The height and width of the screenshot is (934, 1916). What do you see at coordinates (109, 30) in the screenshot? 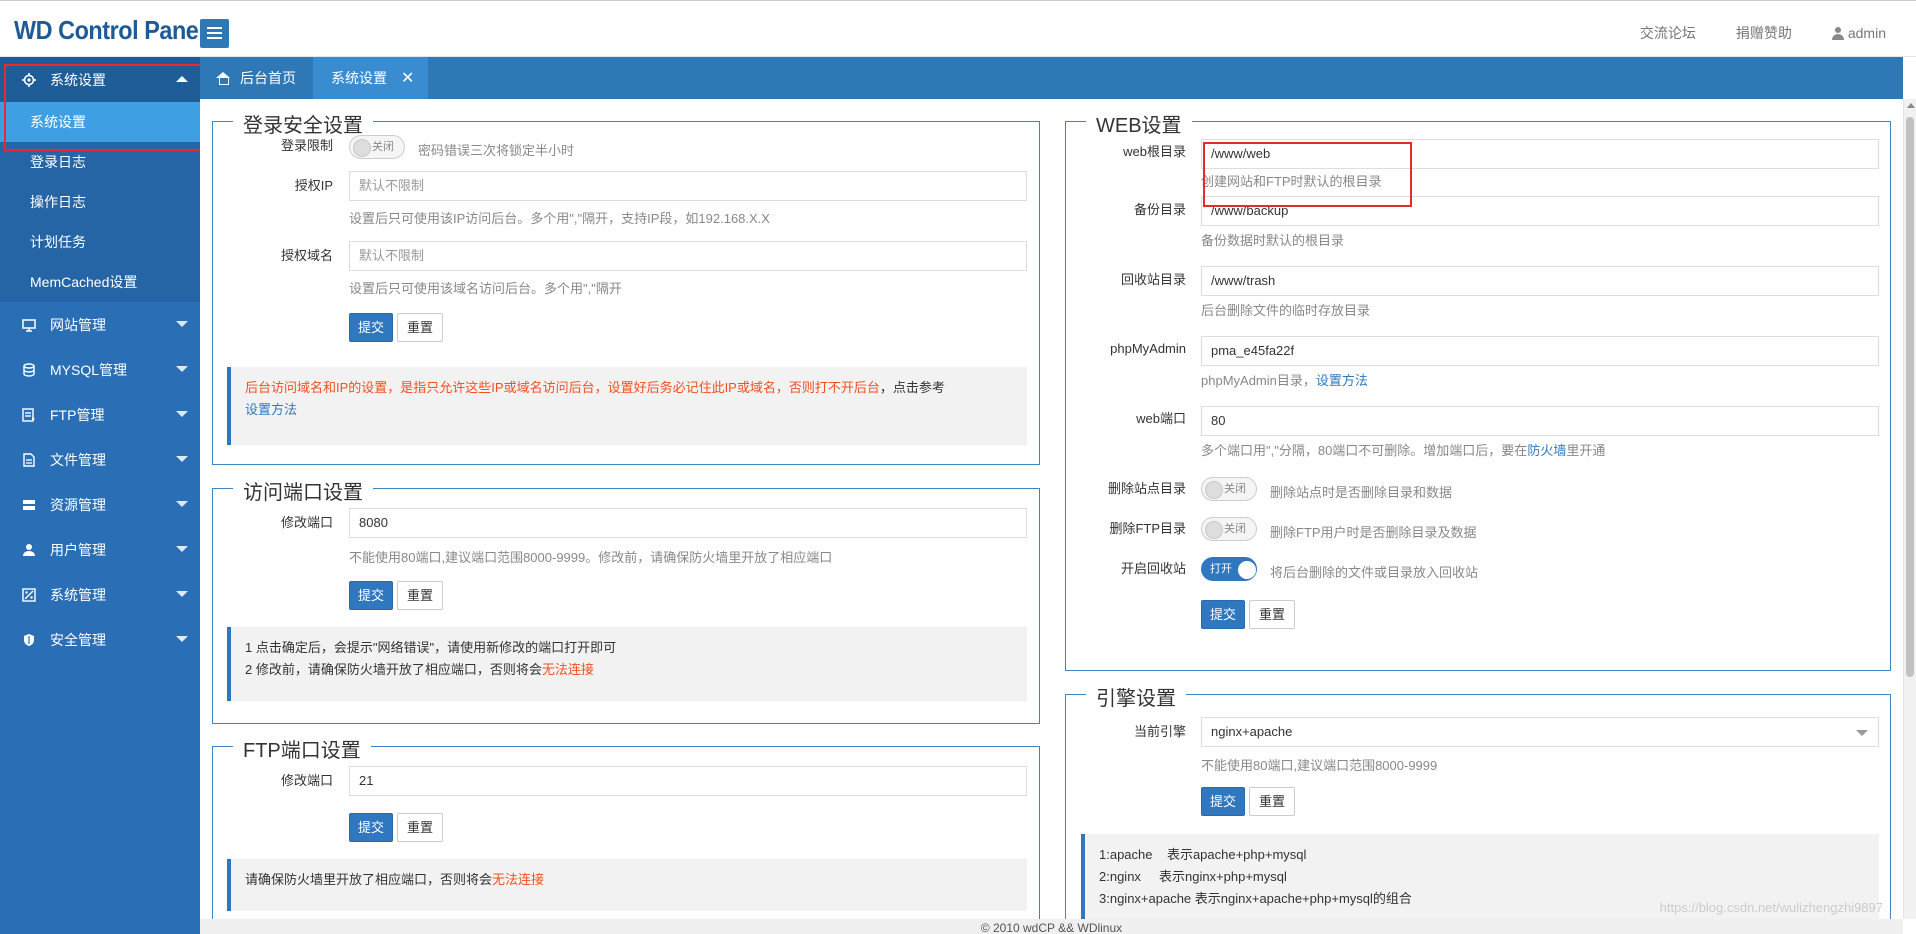
I see `app-logo: WD Control Panel` at bounding box center [109, 30].